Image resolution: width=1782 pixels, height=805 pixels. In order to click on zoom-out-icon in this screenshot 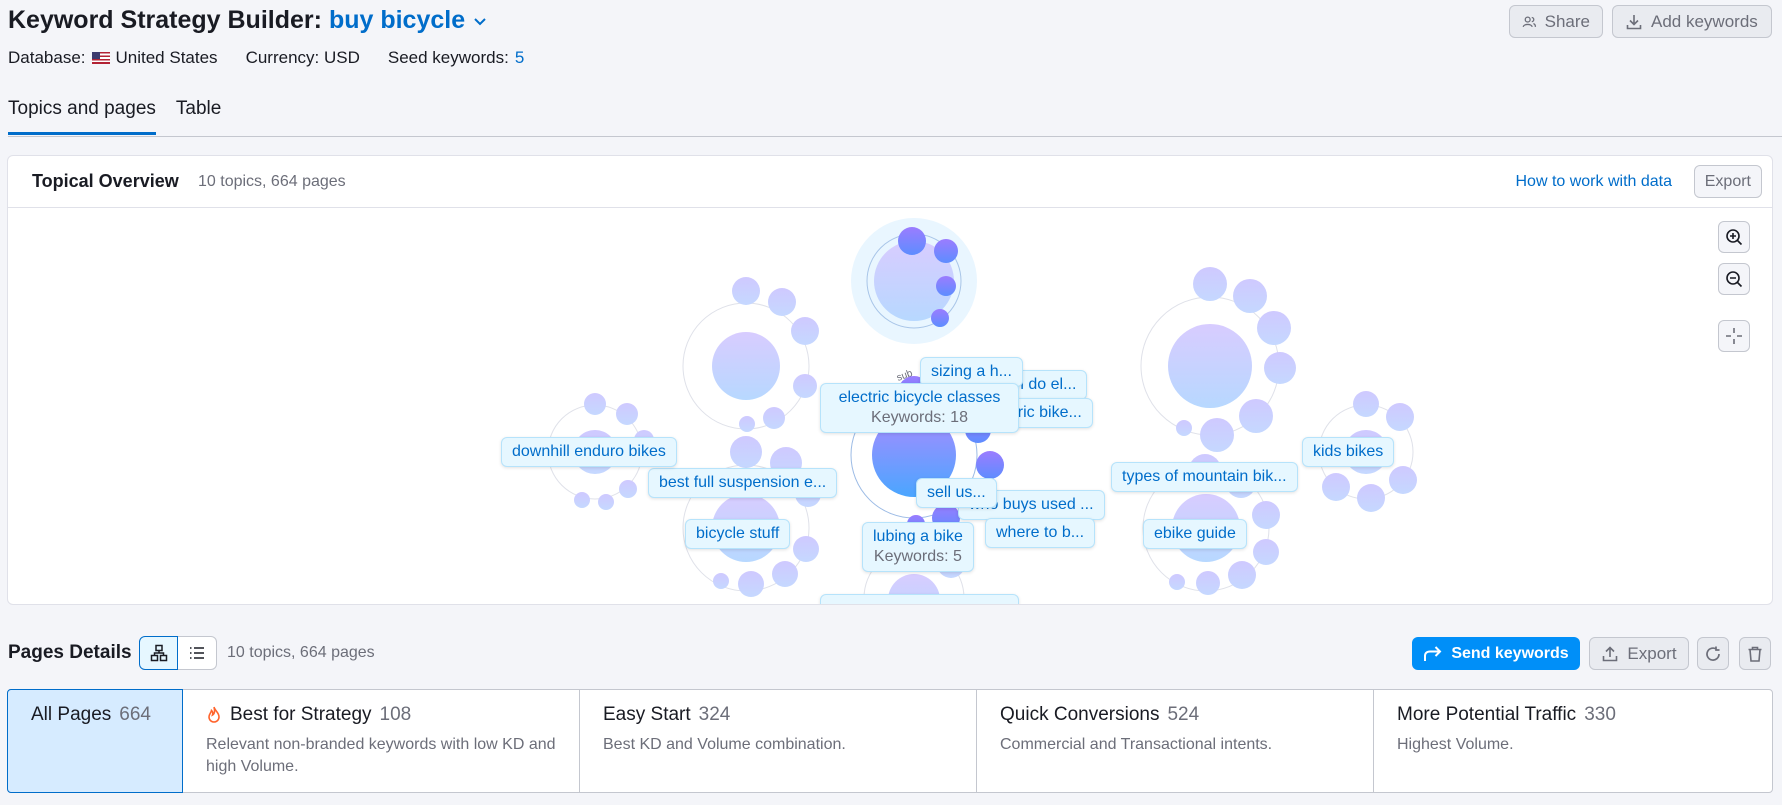, I will do `click(1734, 279)`.